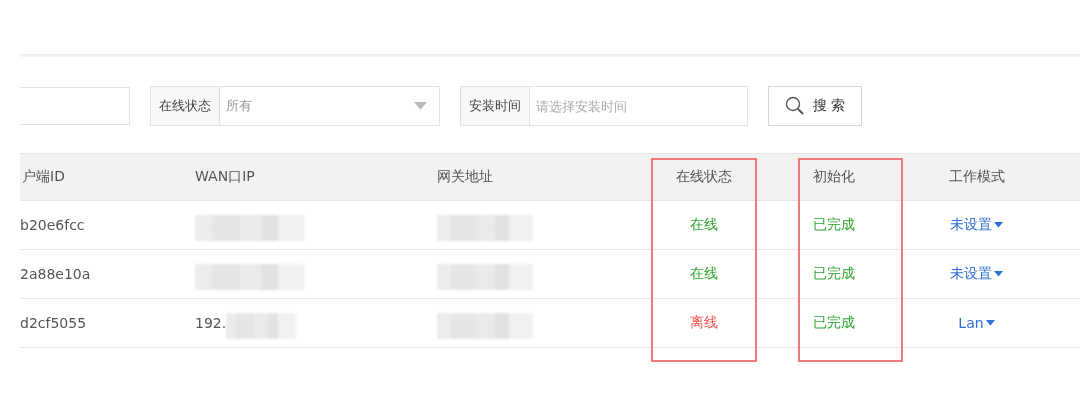 The width and height of the screenshot is (1080, 420). Describe the element at coordinates (297, 177) in the screenshot. I see `column-header: WAN口IP` at that location.